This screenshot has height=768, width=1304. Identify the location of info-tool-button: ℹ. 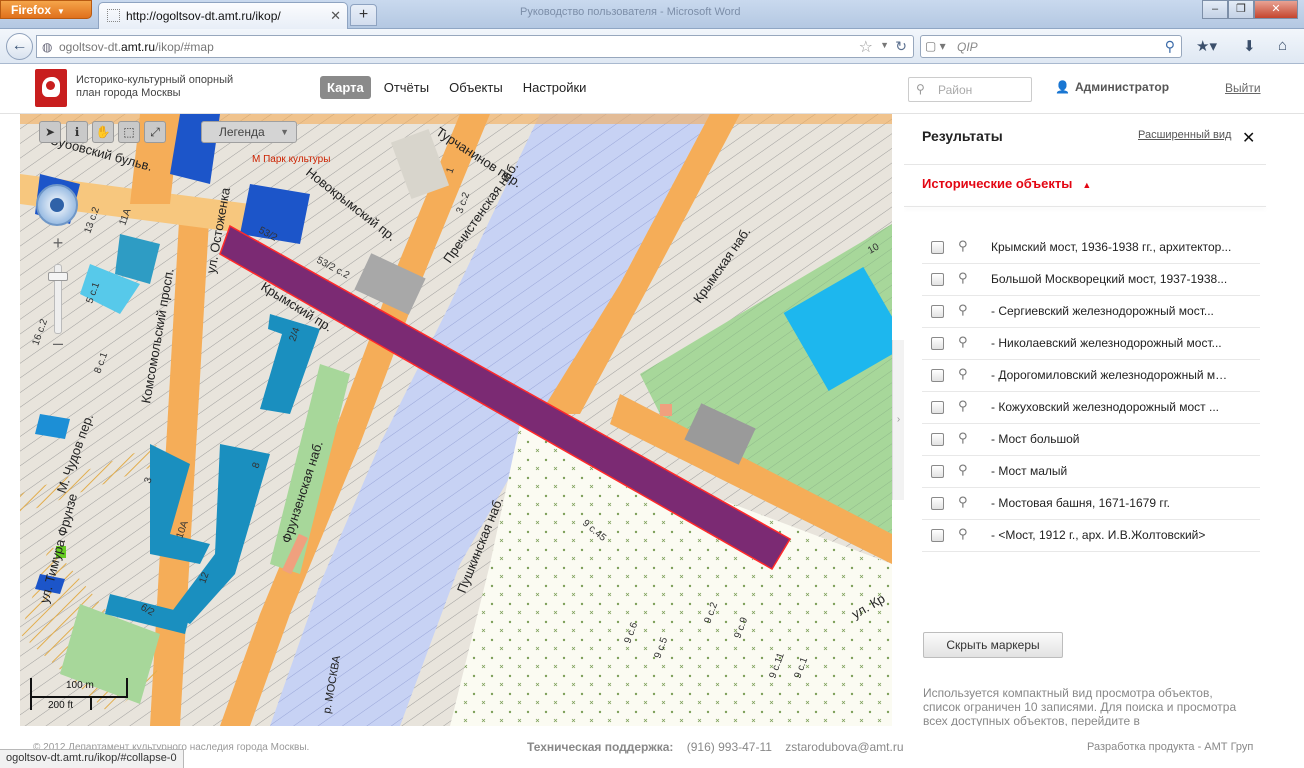
(77, 132).